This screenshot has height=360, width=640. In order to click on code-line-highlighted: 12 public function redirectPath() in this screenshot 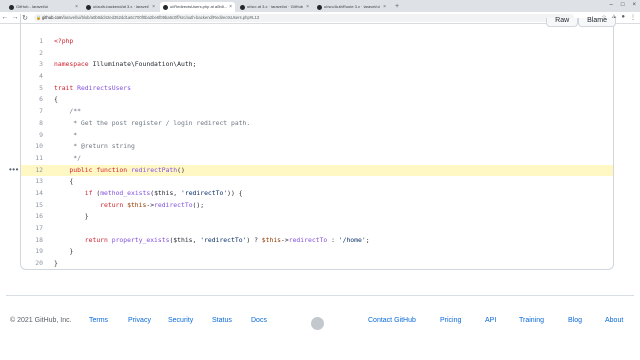, I will do `click(317, 170)`.